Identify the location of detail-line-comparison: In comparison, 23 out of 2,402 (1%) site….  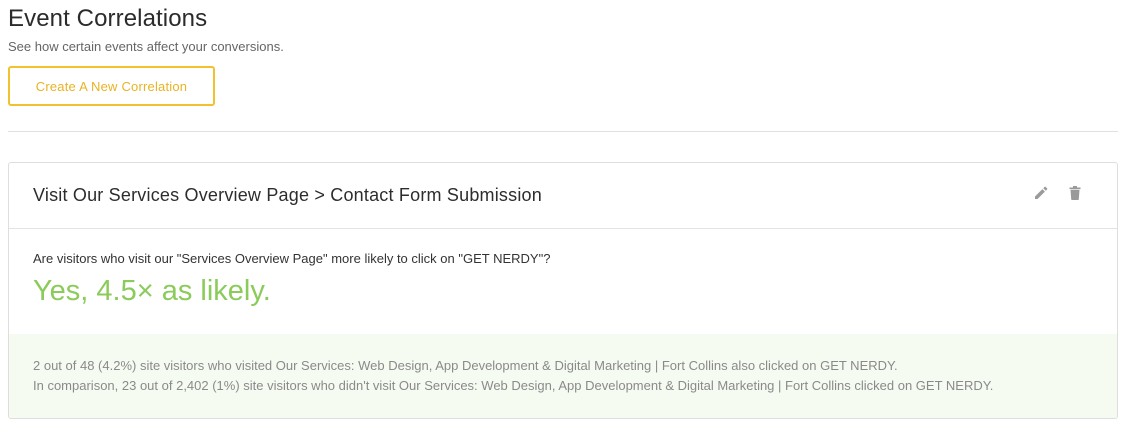
(513, 385).